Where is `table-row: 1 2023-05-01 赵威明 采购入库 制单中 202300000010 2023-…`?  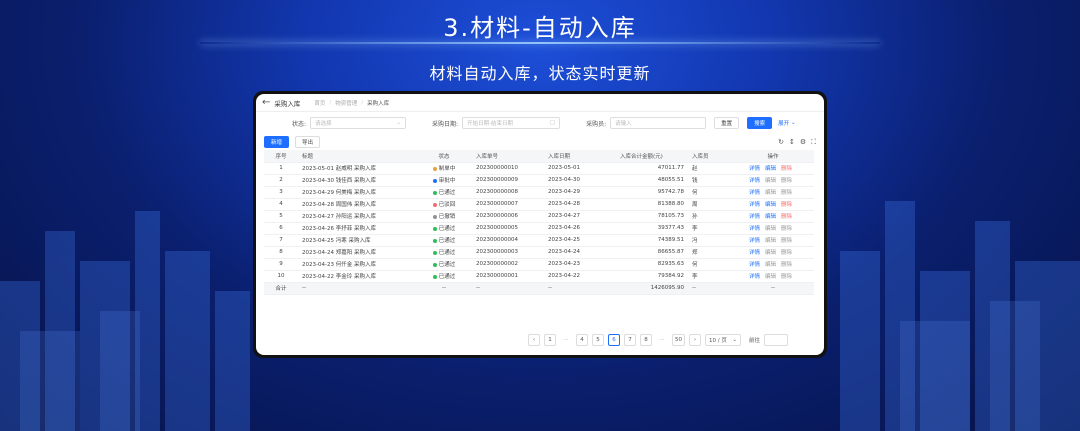 table-row: 1 2023-05-01 赵威明 采购入库 制单中 202300000010 2023-… is located at coordinates (539, 168).